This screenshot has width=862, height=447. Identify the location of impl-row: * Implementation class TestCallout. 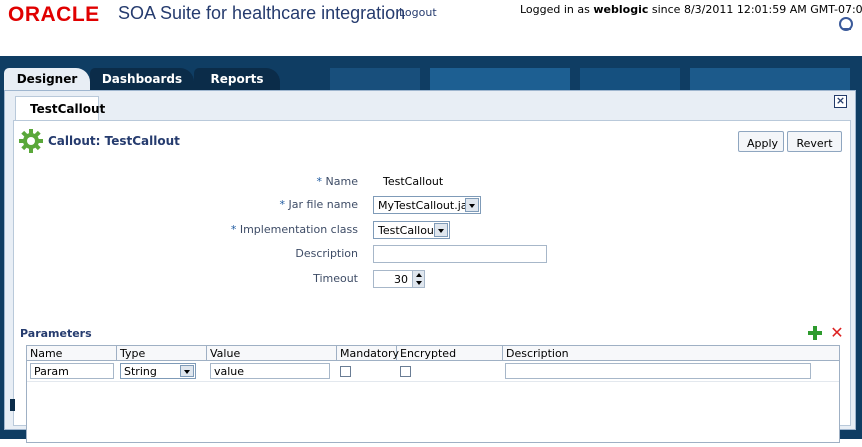
(432, 231).